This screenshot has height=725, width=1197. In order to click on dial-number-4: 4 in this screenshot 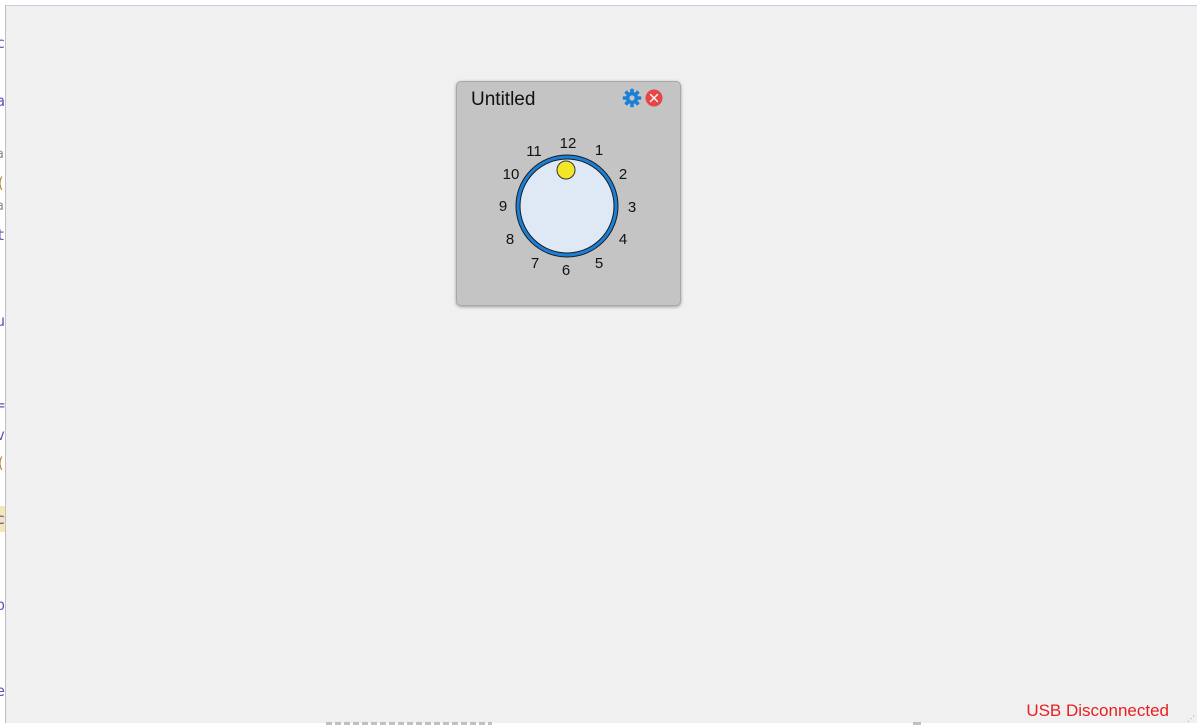, I will do `click(623, 239)`.